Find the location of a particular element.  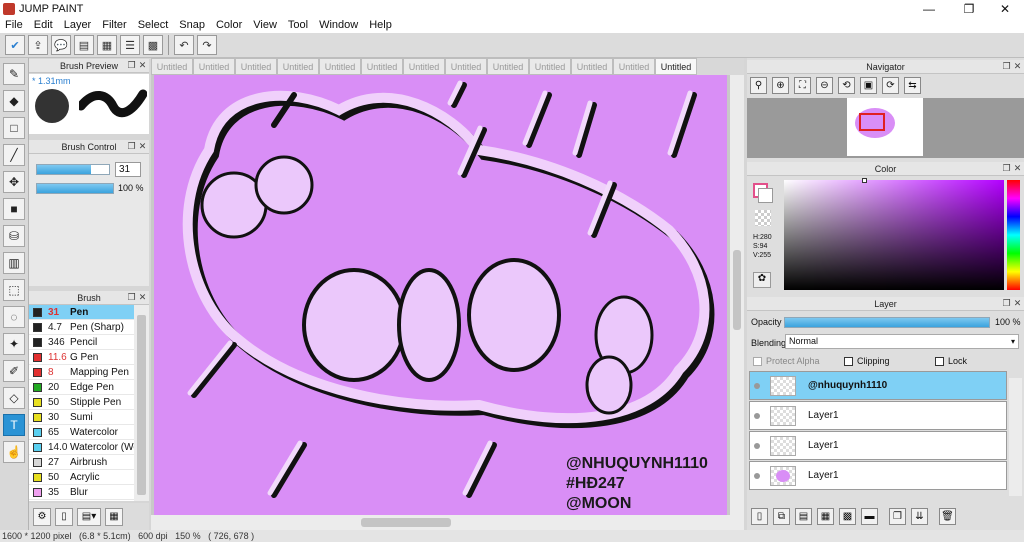

line-tool-icon: ╱ is located at coordinates (14, 155).